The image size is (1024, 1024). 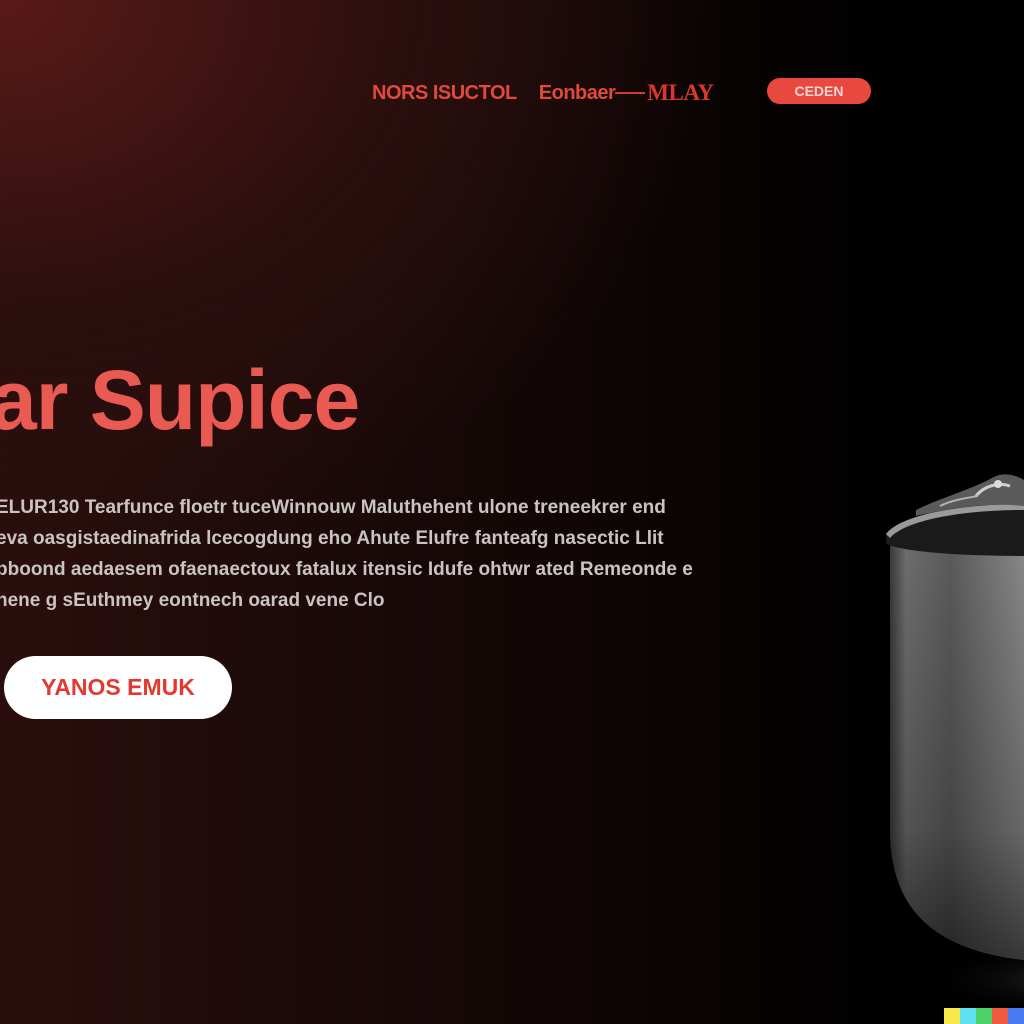 I want to click on color-strip, so click(x=984, y=1016).